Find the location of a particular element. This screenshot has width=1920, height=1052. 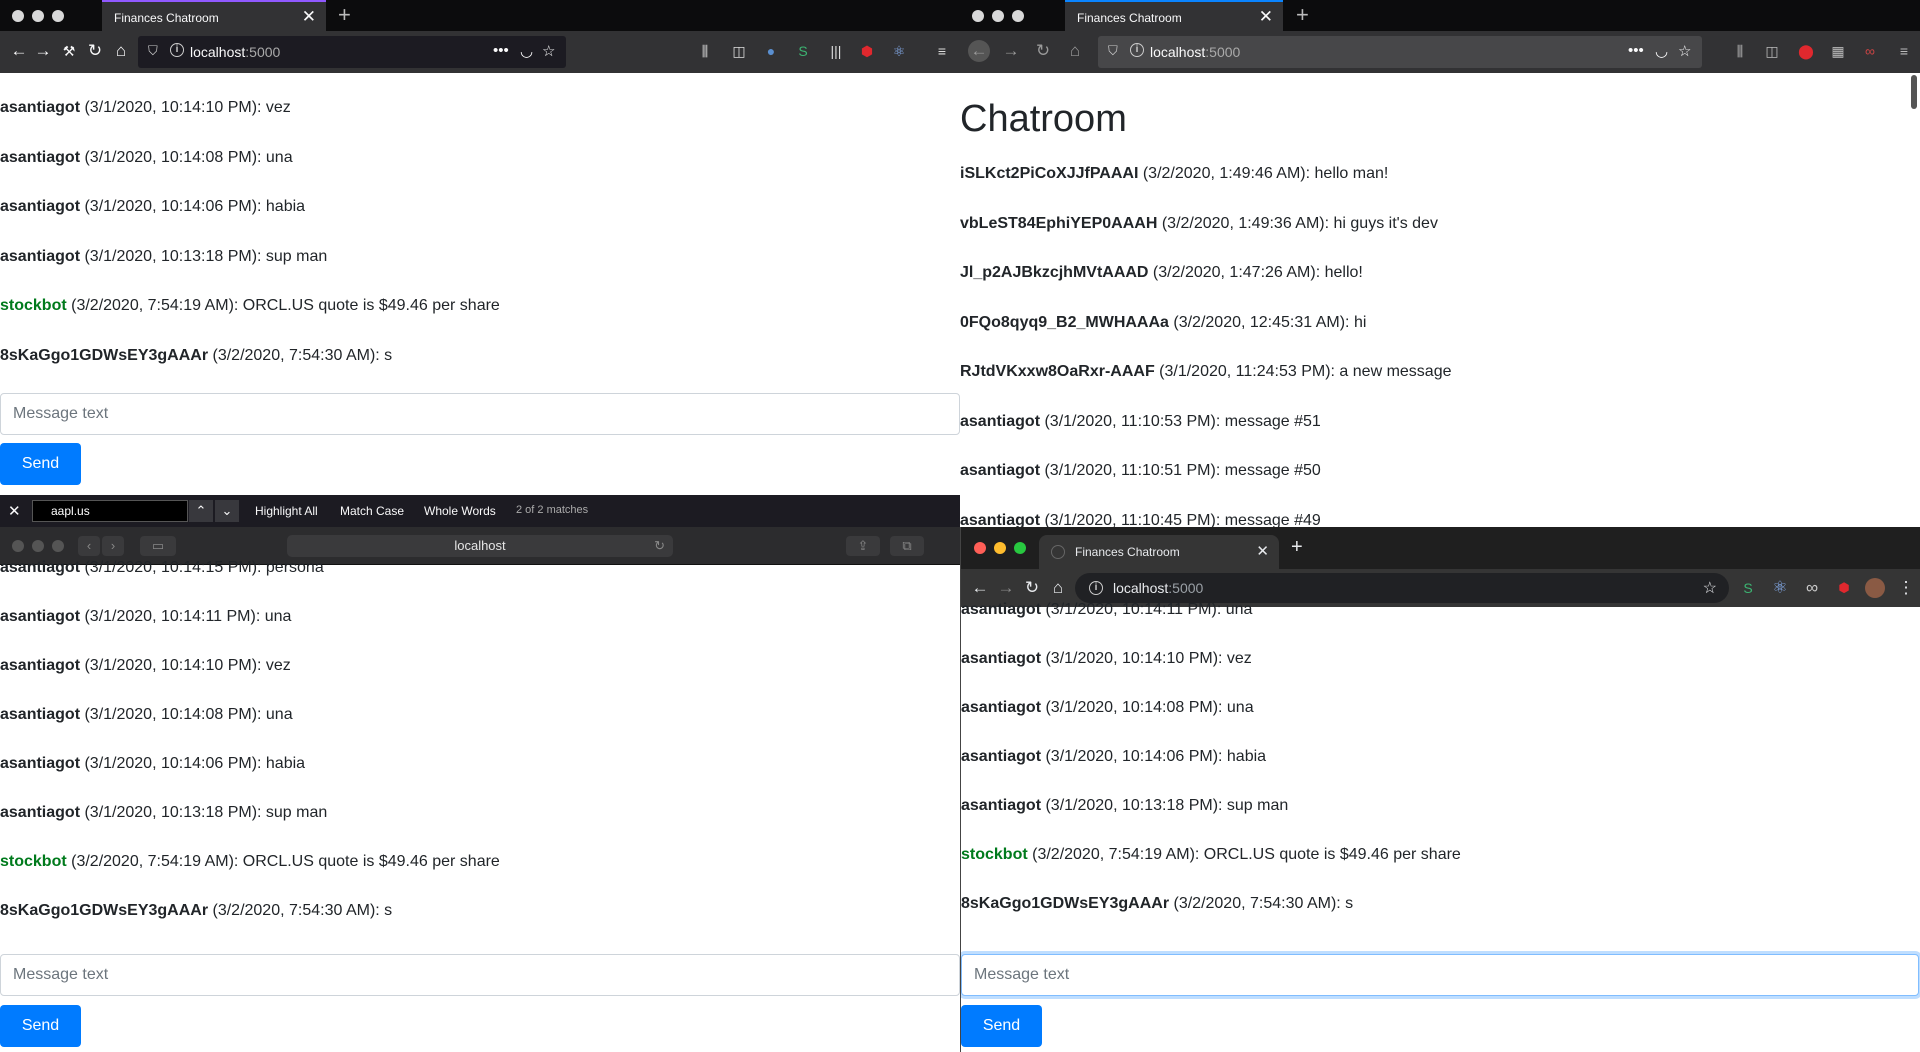

close-window-icon is located at coordinates (980, 548).